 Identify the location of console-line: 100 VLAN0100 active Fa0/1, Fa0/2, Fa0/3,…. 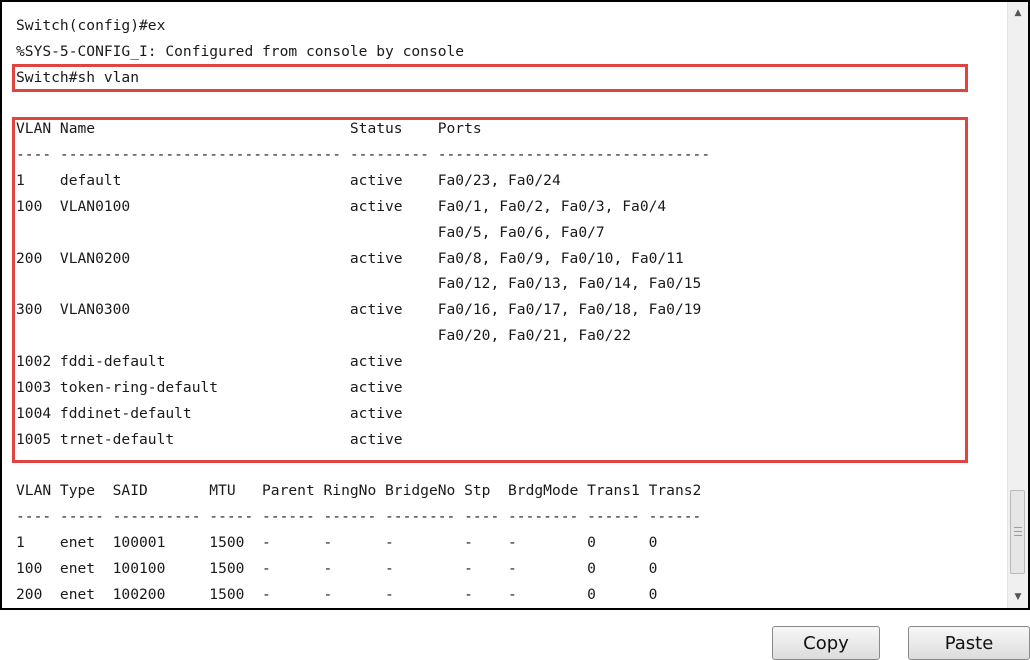
(341, 206).